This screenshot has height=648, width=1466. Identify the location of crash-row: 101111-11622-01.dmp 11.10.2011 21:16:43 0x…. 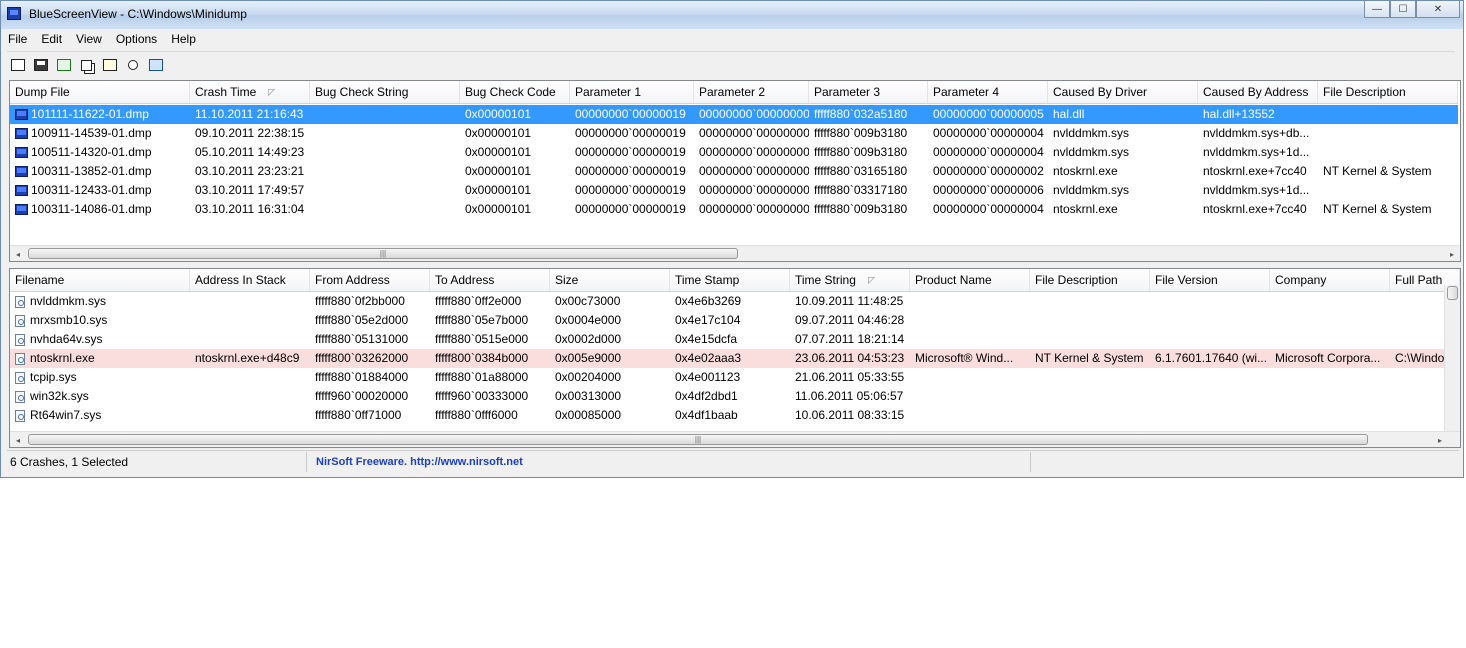
(734, 114).